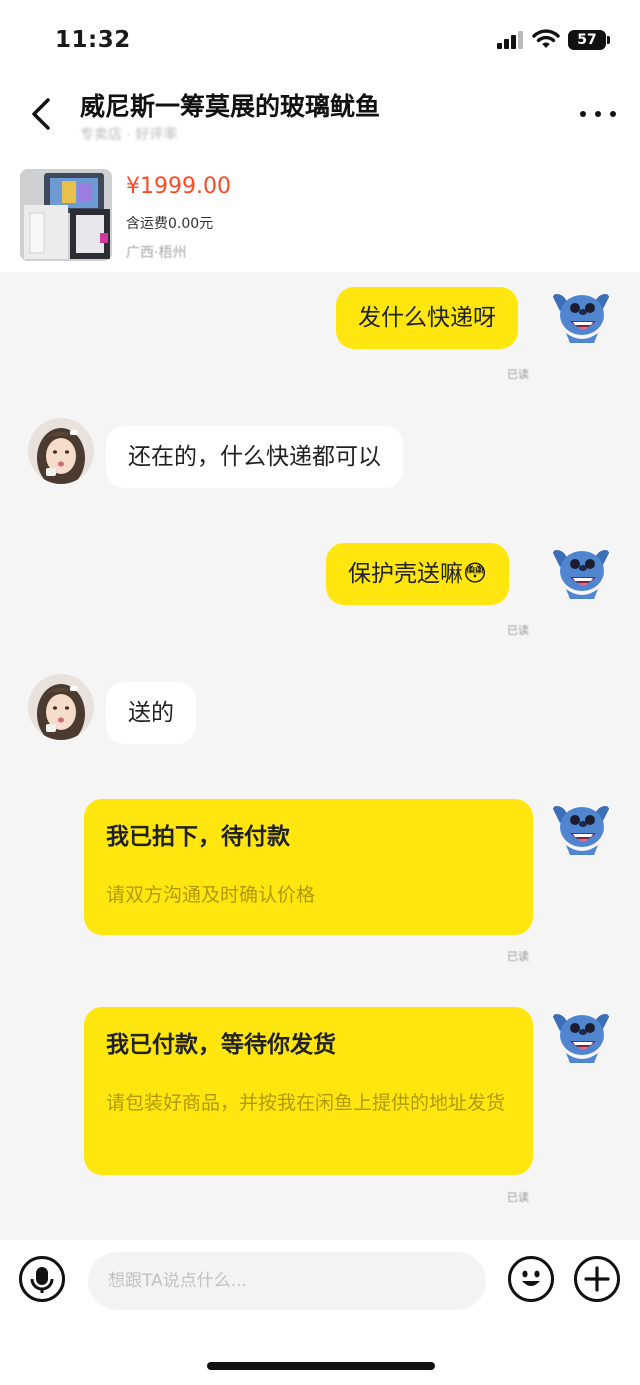 This screenshot has width=640, height=1385. Describe the element at coordinates (308, 867) in the screenshot. I see `order-status-card: 我已拍下，待付款 请双方沟通及时确认价格` at that location.